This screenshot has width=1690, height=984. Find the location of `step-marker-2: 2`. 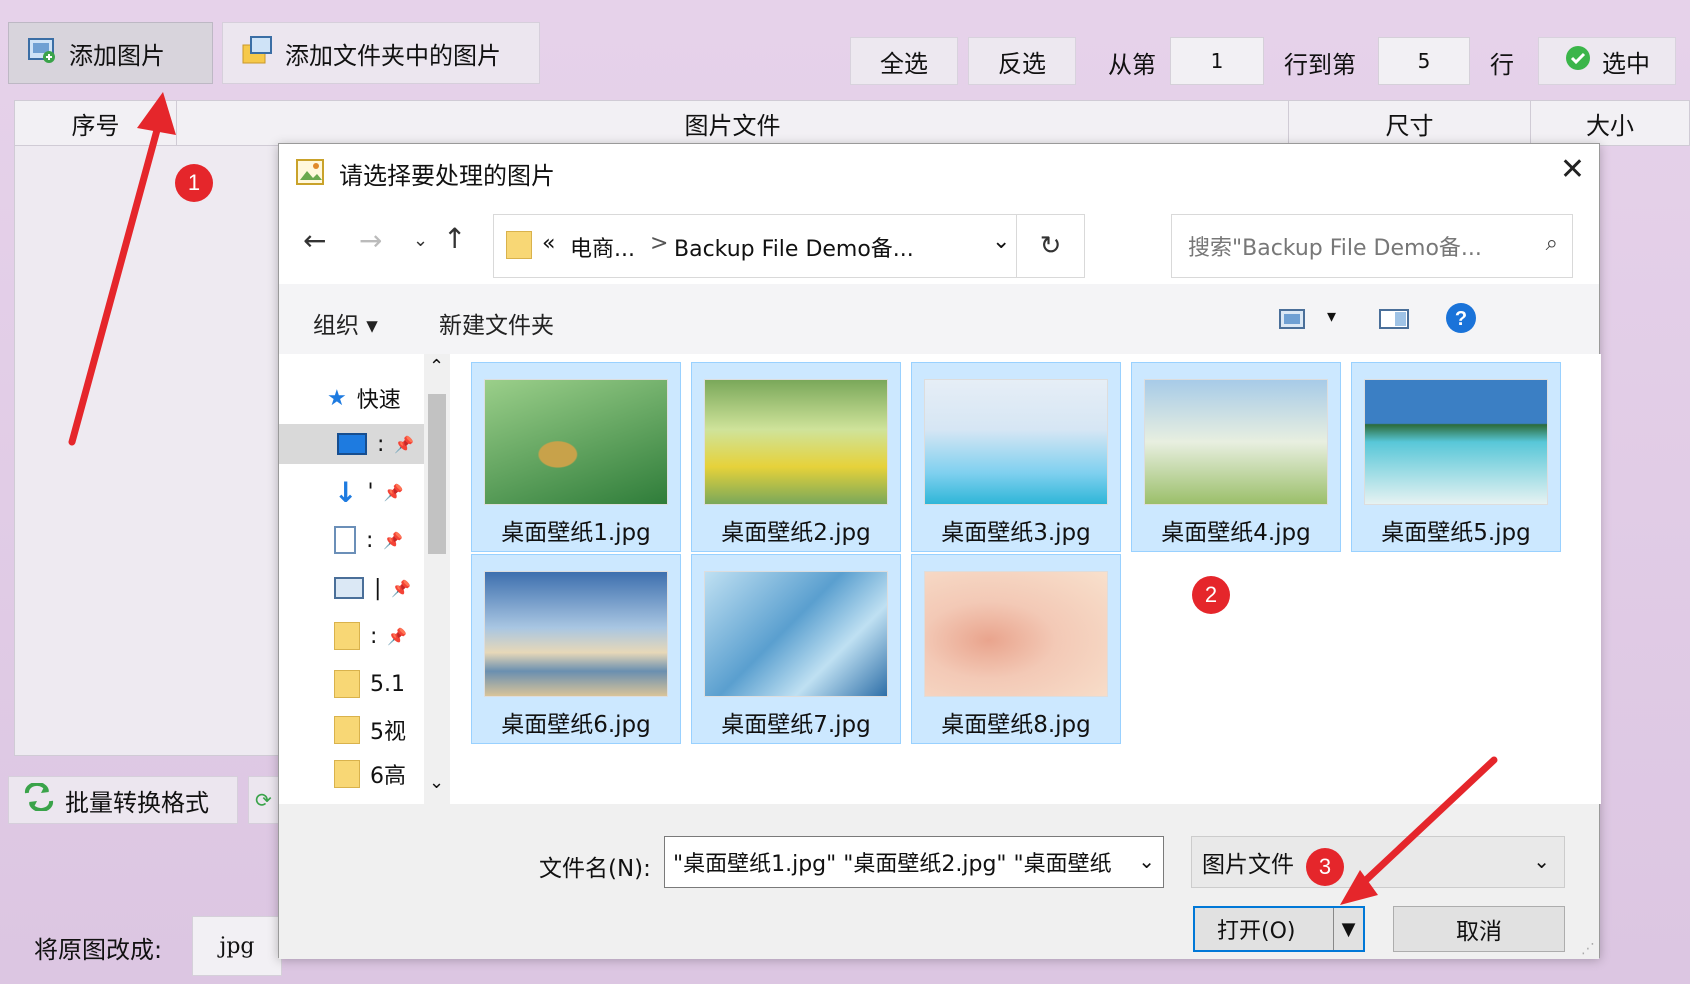

step-marker-2: 2 is located at coordinates (1211, 595).